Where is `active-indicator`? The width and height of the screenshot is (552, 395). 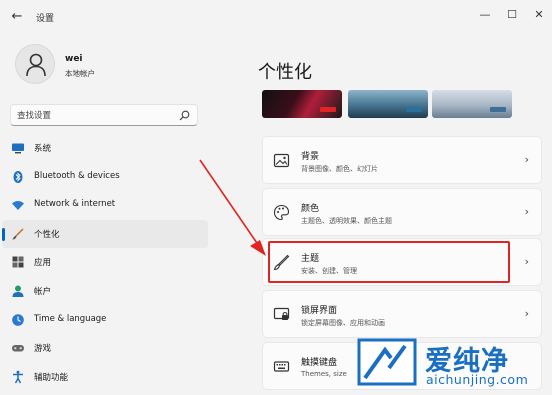
active-indicator is located at coordinates (3, 234).